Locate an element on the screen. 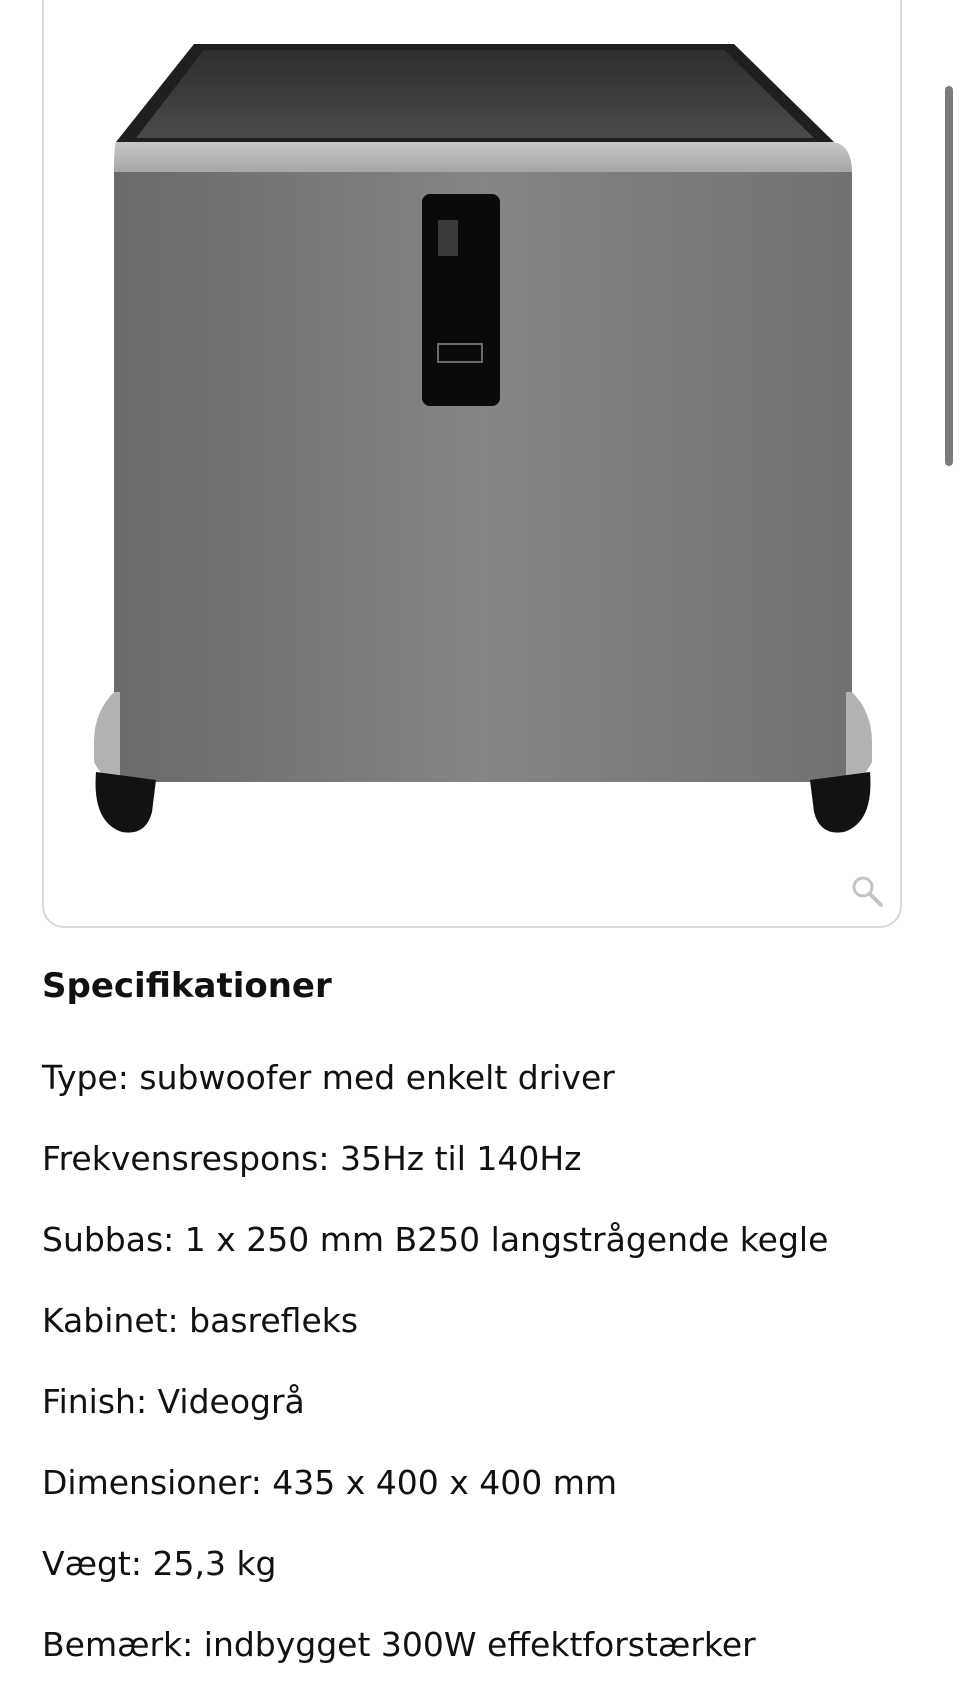 Image resolution: width=960 pixels, height=1694 pixels. magnifier-icon is located at coordinates (867, 891).